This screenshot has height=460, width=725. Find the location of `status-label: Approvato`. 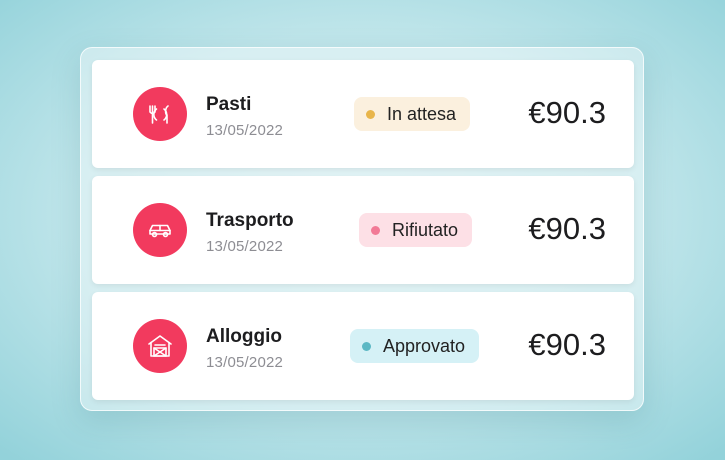

status-label: Approvato is located at coordinates (424, 345).